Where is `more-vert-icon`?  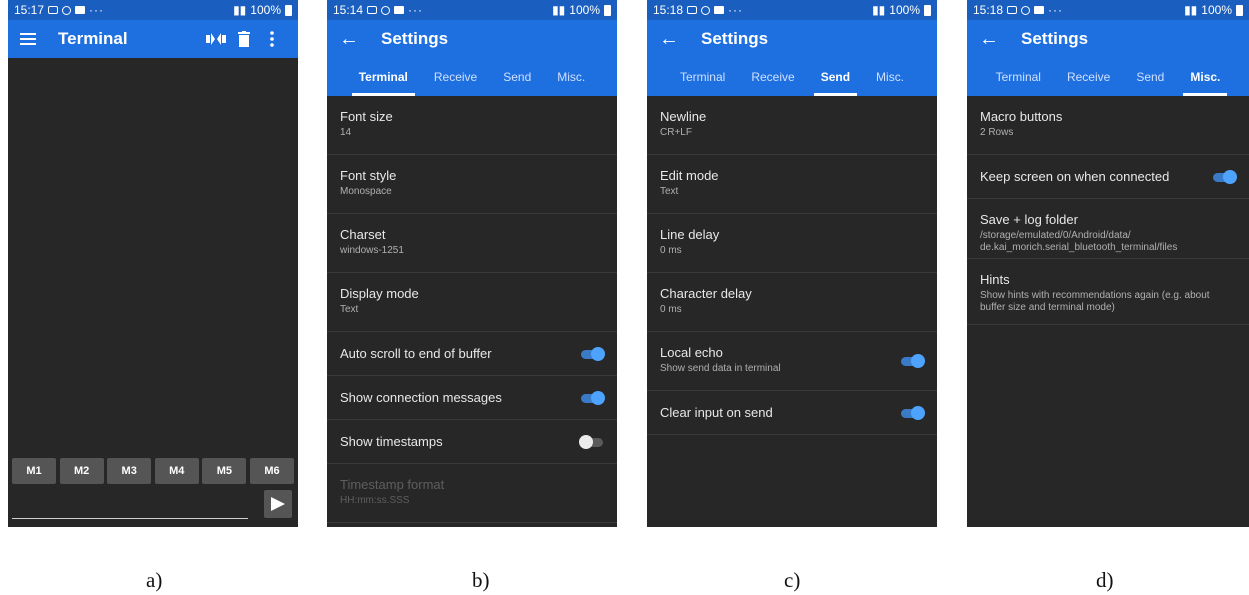
more-vert-icon is located at coordinates (272, 39).